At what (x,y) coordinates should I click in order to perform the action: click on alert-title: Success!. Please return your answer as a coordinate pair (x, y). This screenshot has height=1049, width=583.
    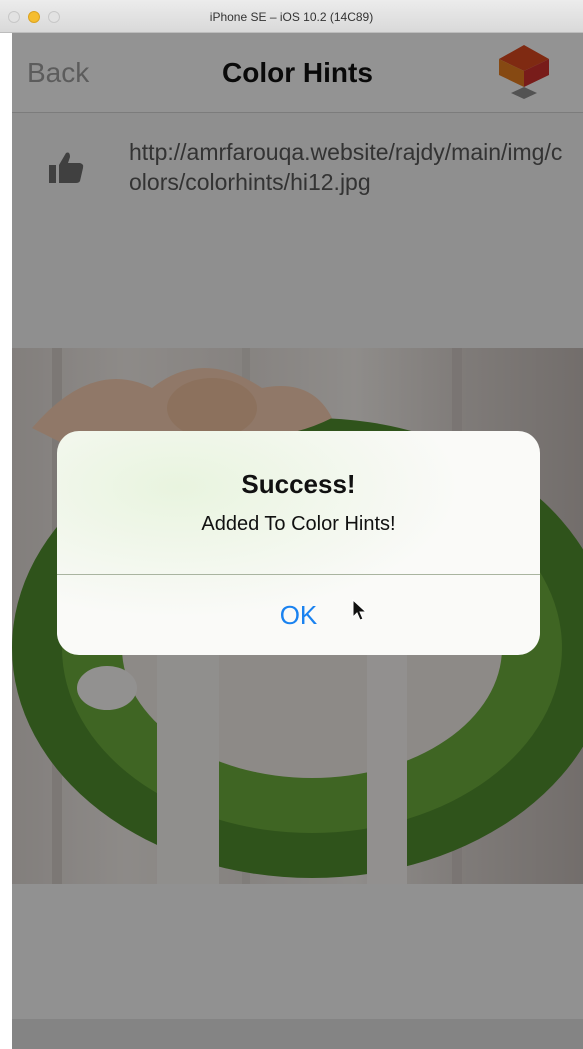
    Looking at the image, I should click on (298, 484).